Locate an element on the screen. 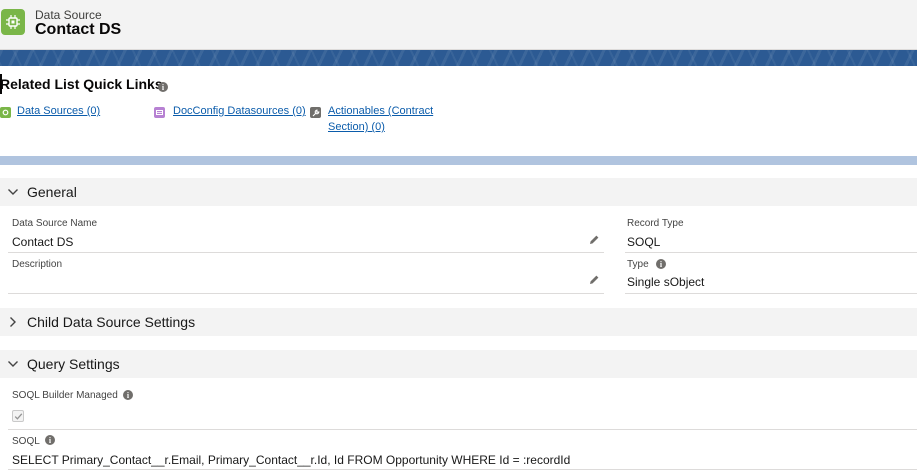 This screenshot has height=472, width=917. docconfig-icon is located at coordinates (159, 112).